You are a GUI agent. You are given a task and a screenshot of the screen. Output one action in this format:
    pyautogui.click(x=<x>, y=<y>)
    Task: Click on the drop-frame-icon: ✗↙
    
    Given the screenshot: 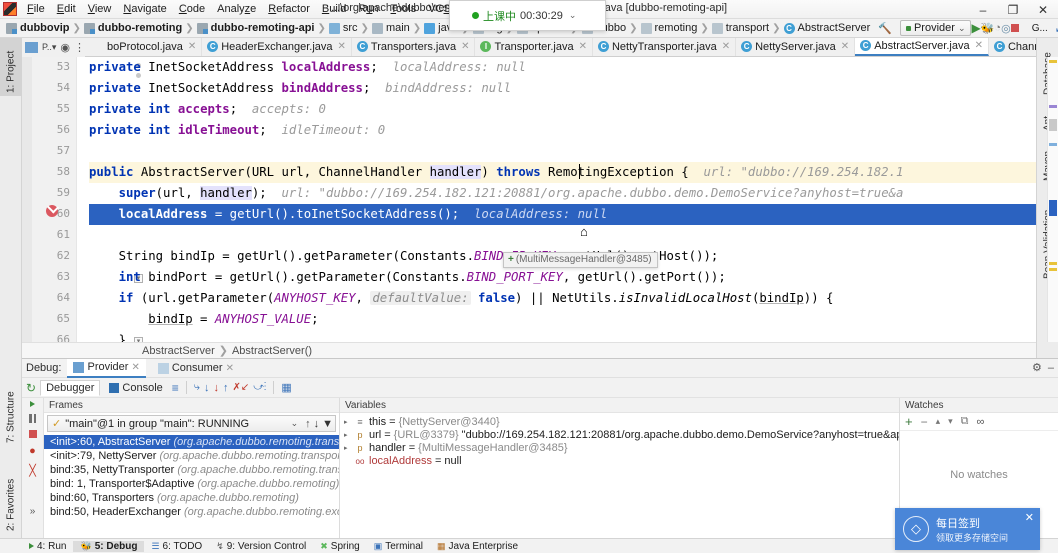 What is the action you would take?
    pyautogui.click(x=240, y=387)
    